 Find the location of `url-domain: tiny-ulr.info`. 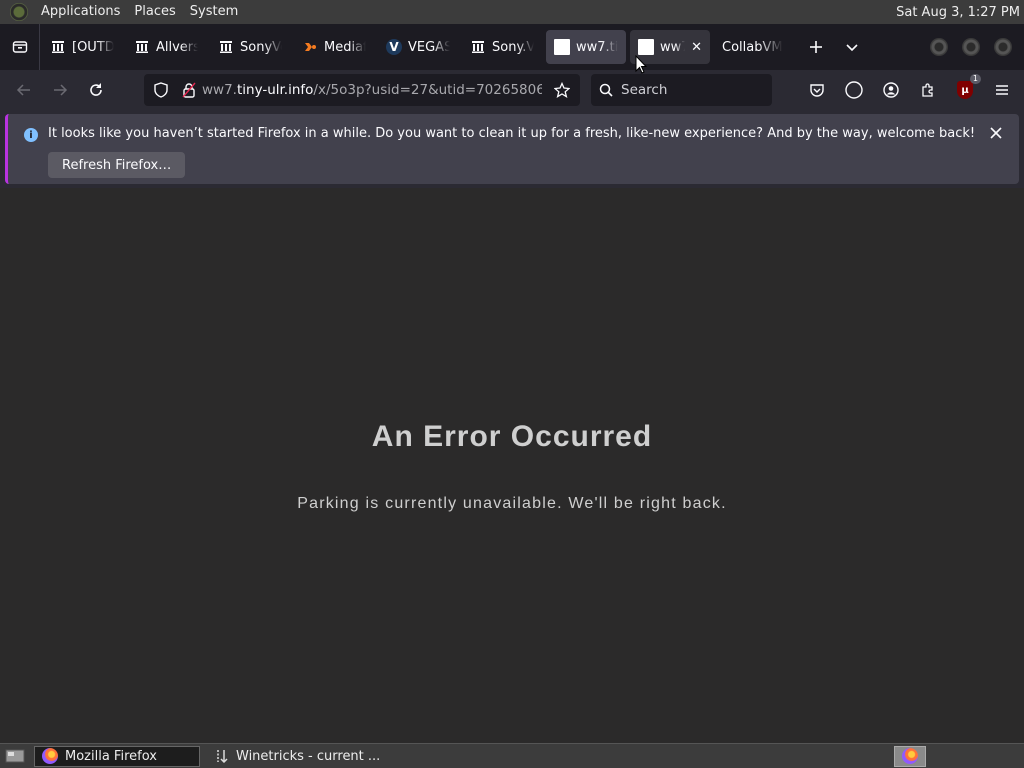

url-domain: tiny-ulr.info is located at coordinates (275, 90).